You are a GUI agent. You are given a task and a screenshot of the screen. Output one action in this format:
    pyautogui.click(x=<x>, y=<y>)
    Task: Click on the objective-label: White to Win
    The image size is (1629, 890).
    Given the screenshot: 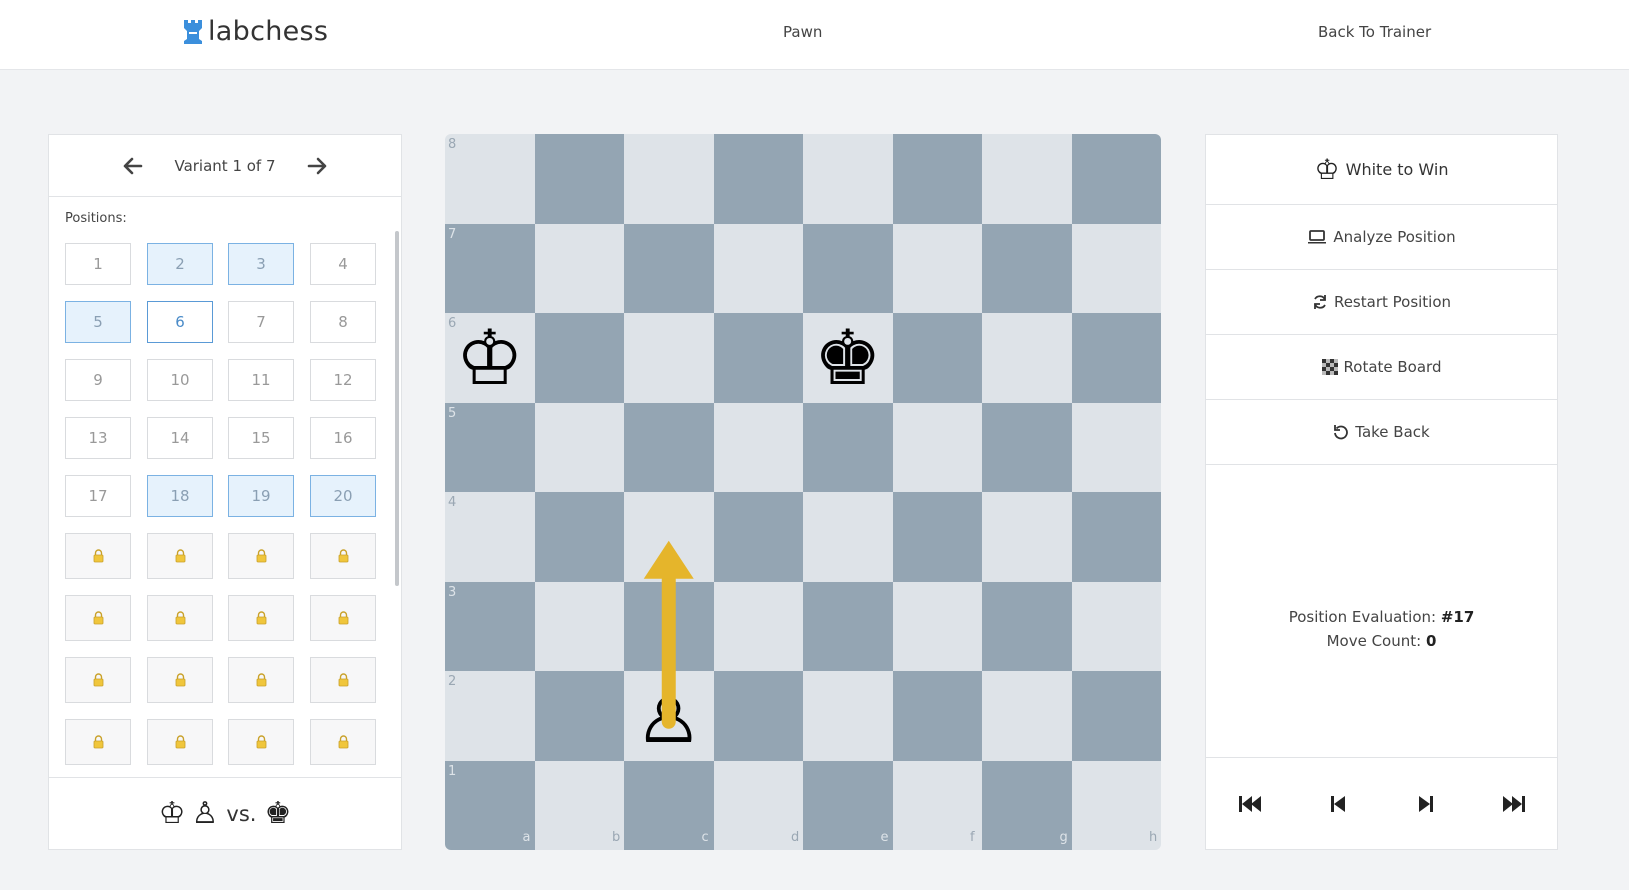 What is the action you would take?
    pyautogui.click(x=1397, y=169)
    